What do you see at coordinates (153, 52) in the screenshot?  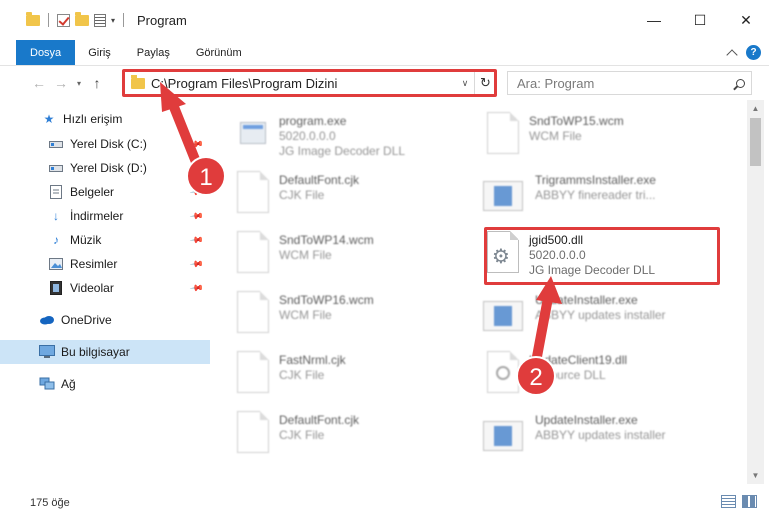 I see `tab-paylas: Paylaş` at bounding box center [153, 52].